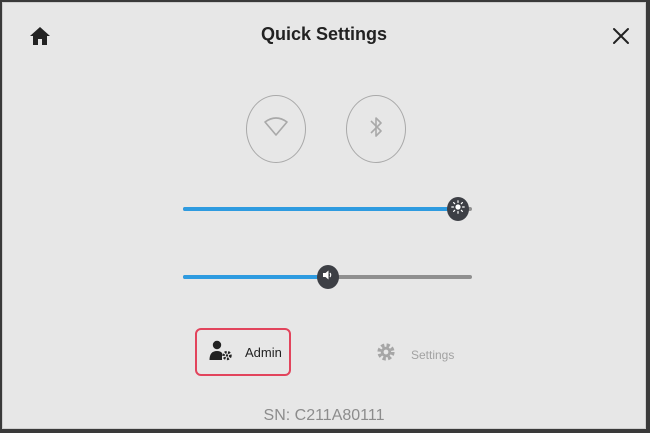 This screenshot has width=650, height=433. Describe the element at coordinates (221, 352) in the screenshot. I see `user-gear-icon` at that location.